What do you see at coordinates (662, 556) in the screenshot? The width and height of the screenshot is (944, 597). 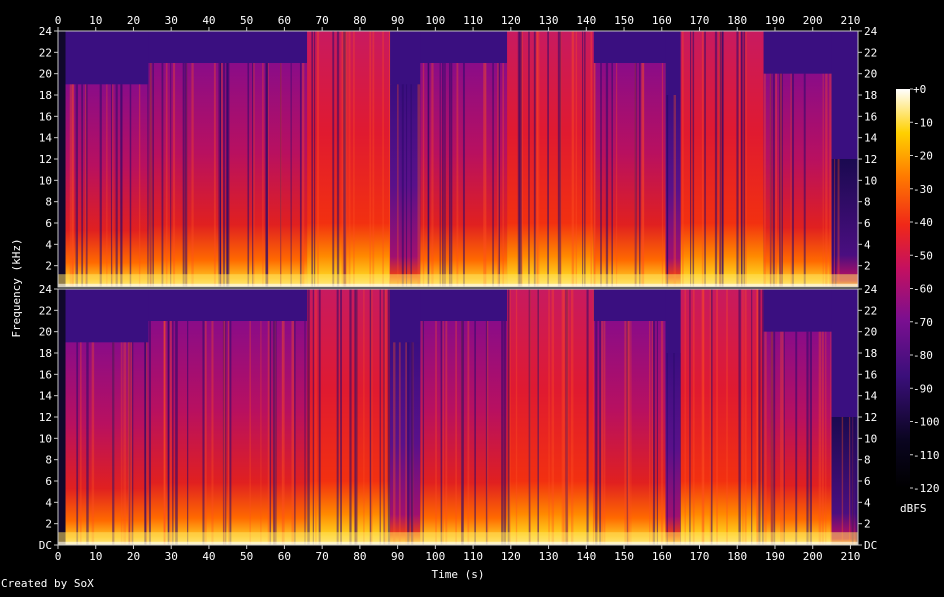 I see `x-tick-label: 160` at bounding box center [662, 556].